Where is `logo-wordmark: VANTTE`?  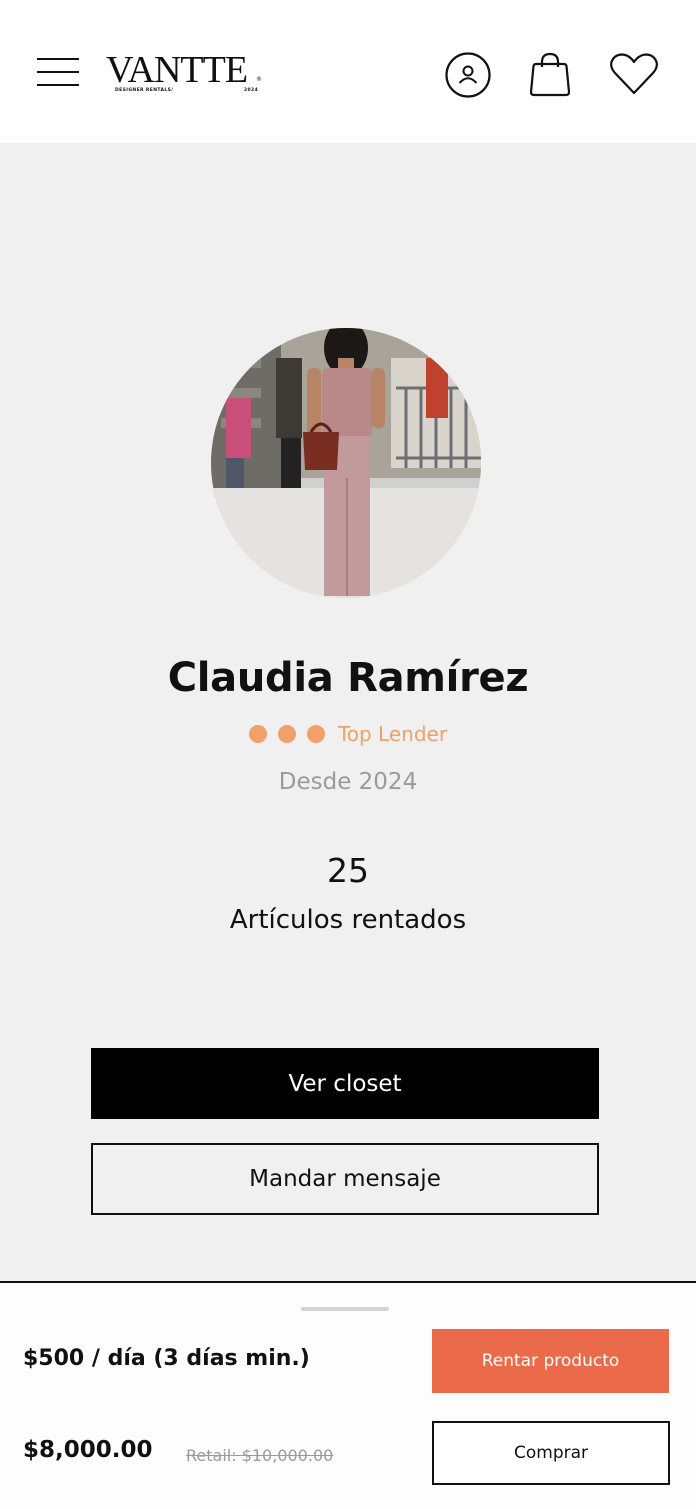 logo-wordmark: VANTTE is located at coordinates (177, 70).